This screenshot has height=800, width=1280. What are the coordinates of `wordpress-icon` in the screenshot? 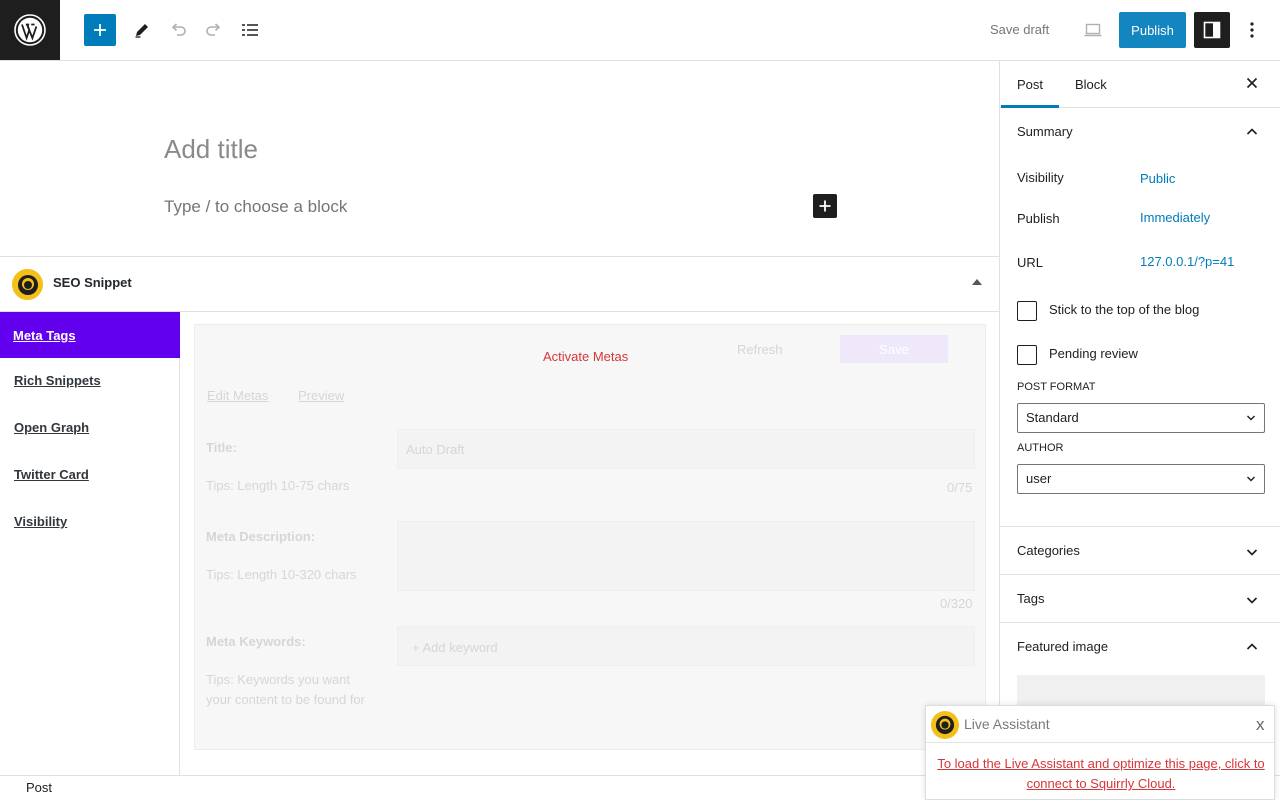 It's located at (30, 30).